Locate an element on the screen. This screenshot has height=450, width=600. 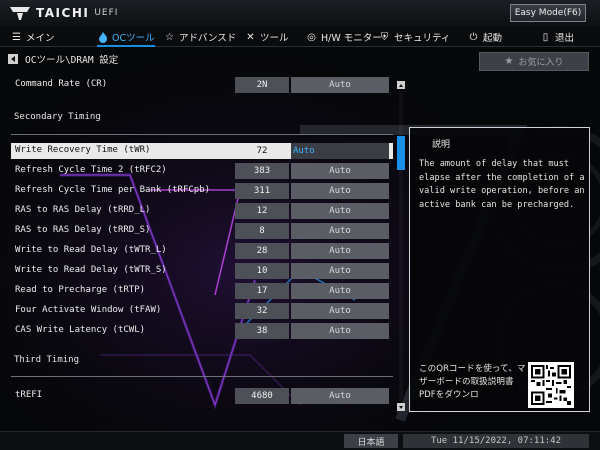
menu-tools-label: ツール is located at coordinates (274, 38).